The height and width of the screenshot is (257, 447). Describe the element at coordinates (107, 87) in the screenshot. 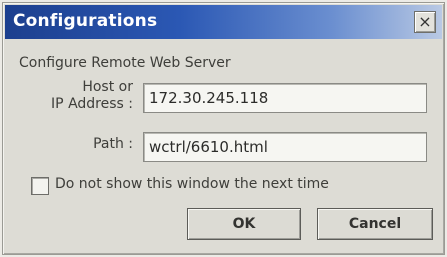

I see `host-label-line1: Host or` at that location.